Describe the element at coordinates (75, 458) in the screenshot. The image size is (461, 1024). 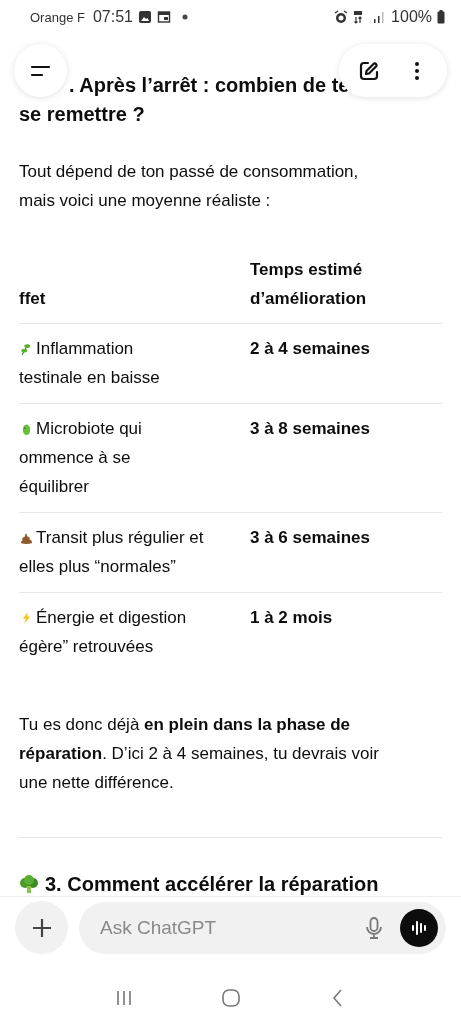
I see `table-cell-text: ommence à se` at that location.